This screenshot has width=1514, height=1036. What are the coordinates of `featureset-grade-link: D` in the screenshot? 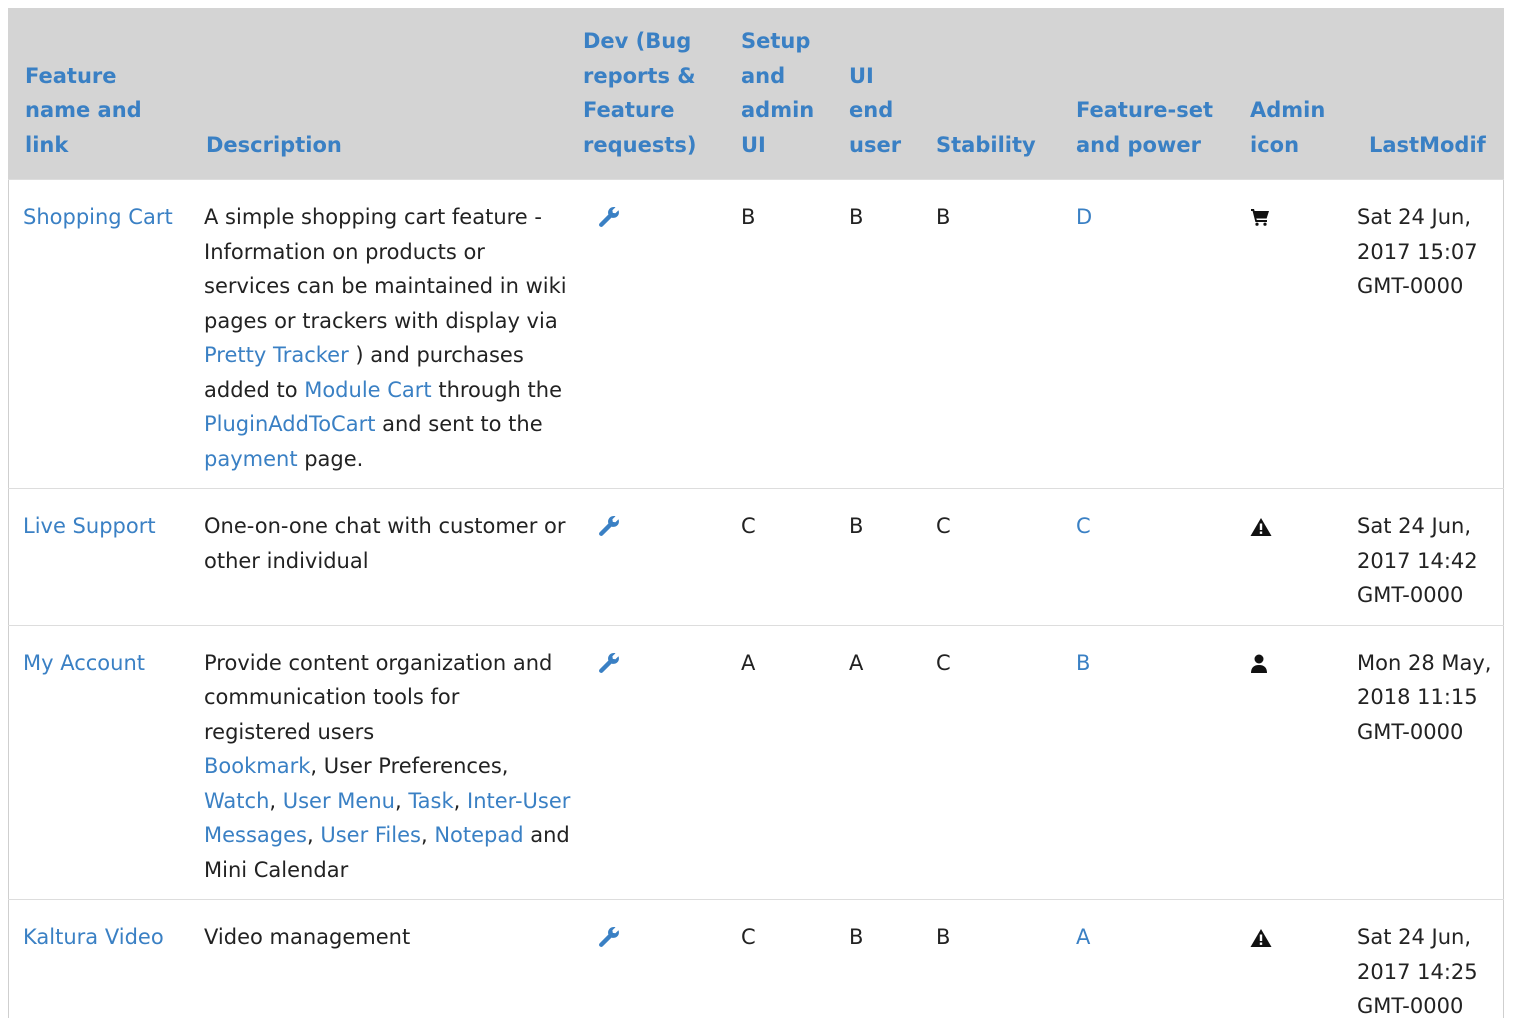 It's located at (1084, 217).